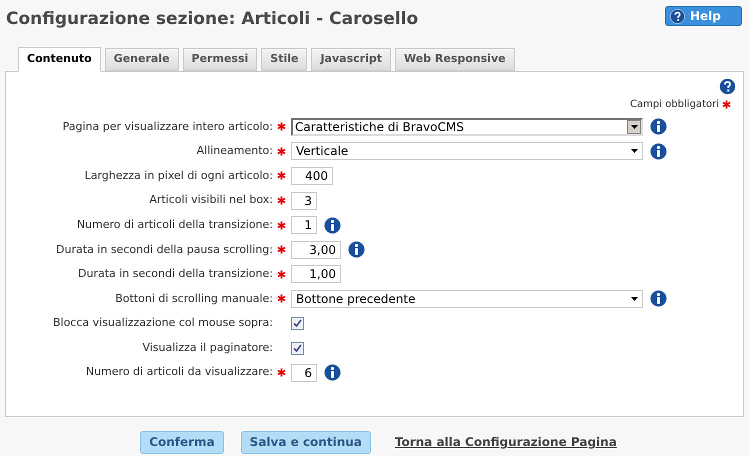  Describe the element at coordinates (316, 274) in the screenshot. I see `input-field: 1,00` at that location.